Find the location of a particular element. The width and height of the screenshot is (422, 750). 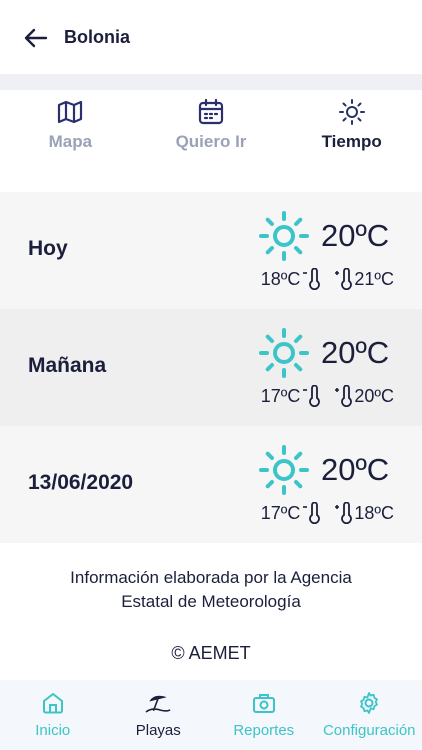

max-temperature: 18ºC is located at coordinates (374, 512).